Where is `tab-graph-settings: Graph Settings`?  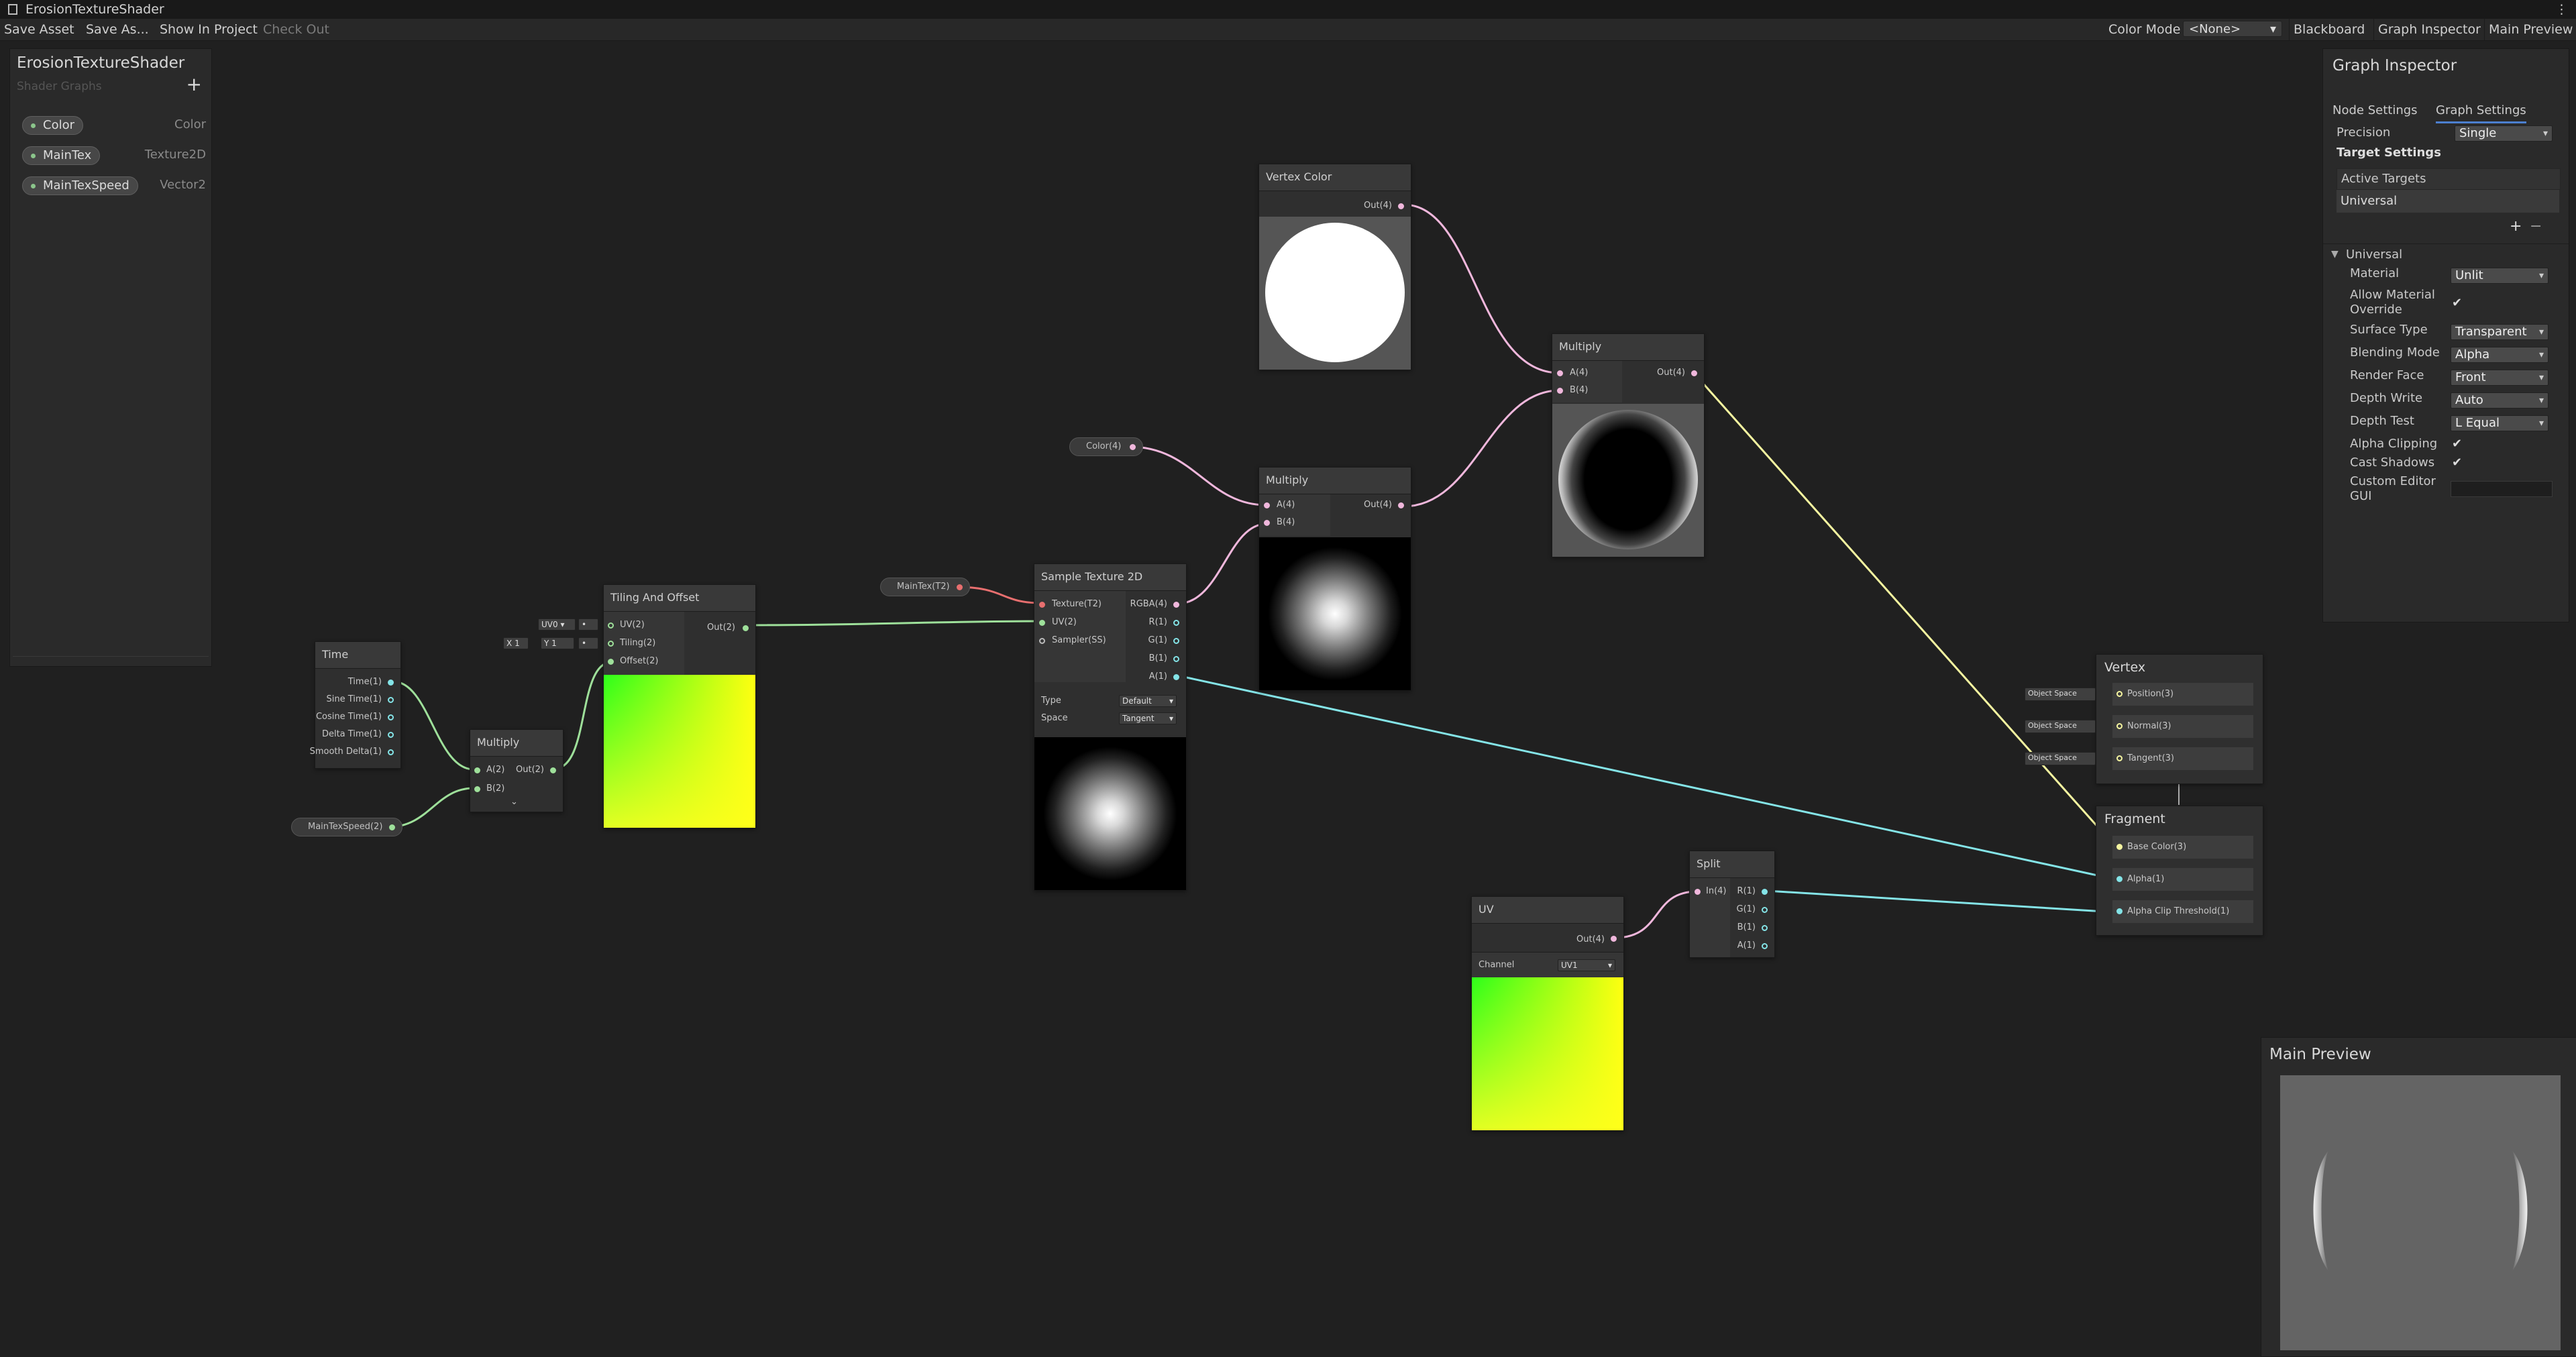
tab-graph-settings: Graph Settings is located at coordinates (2481, 111).